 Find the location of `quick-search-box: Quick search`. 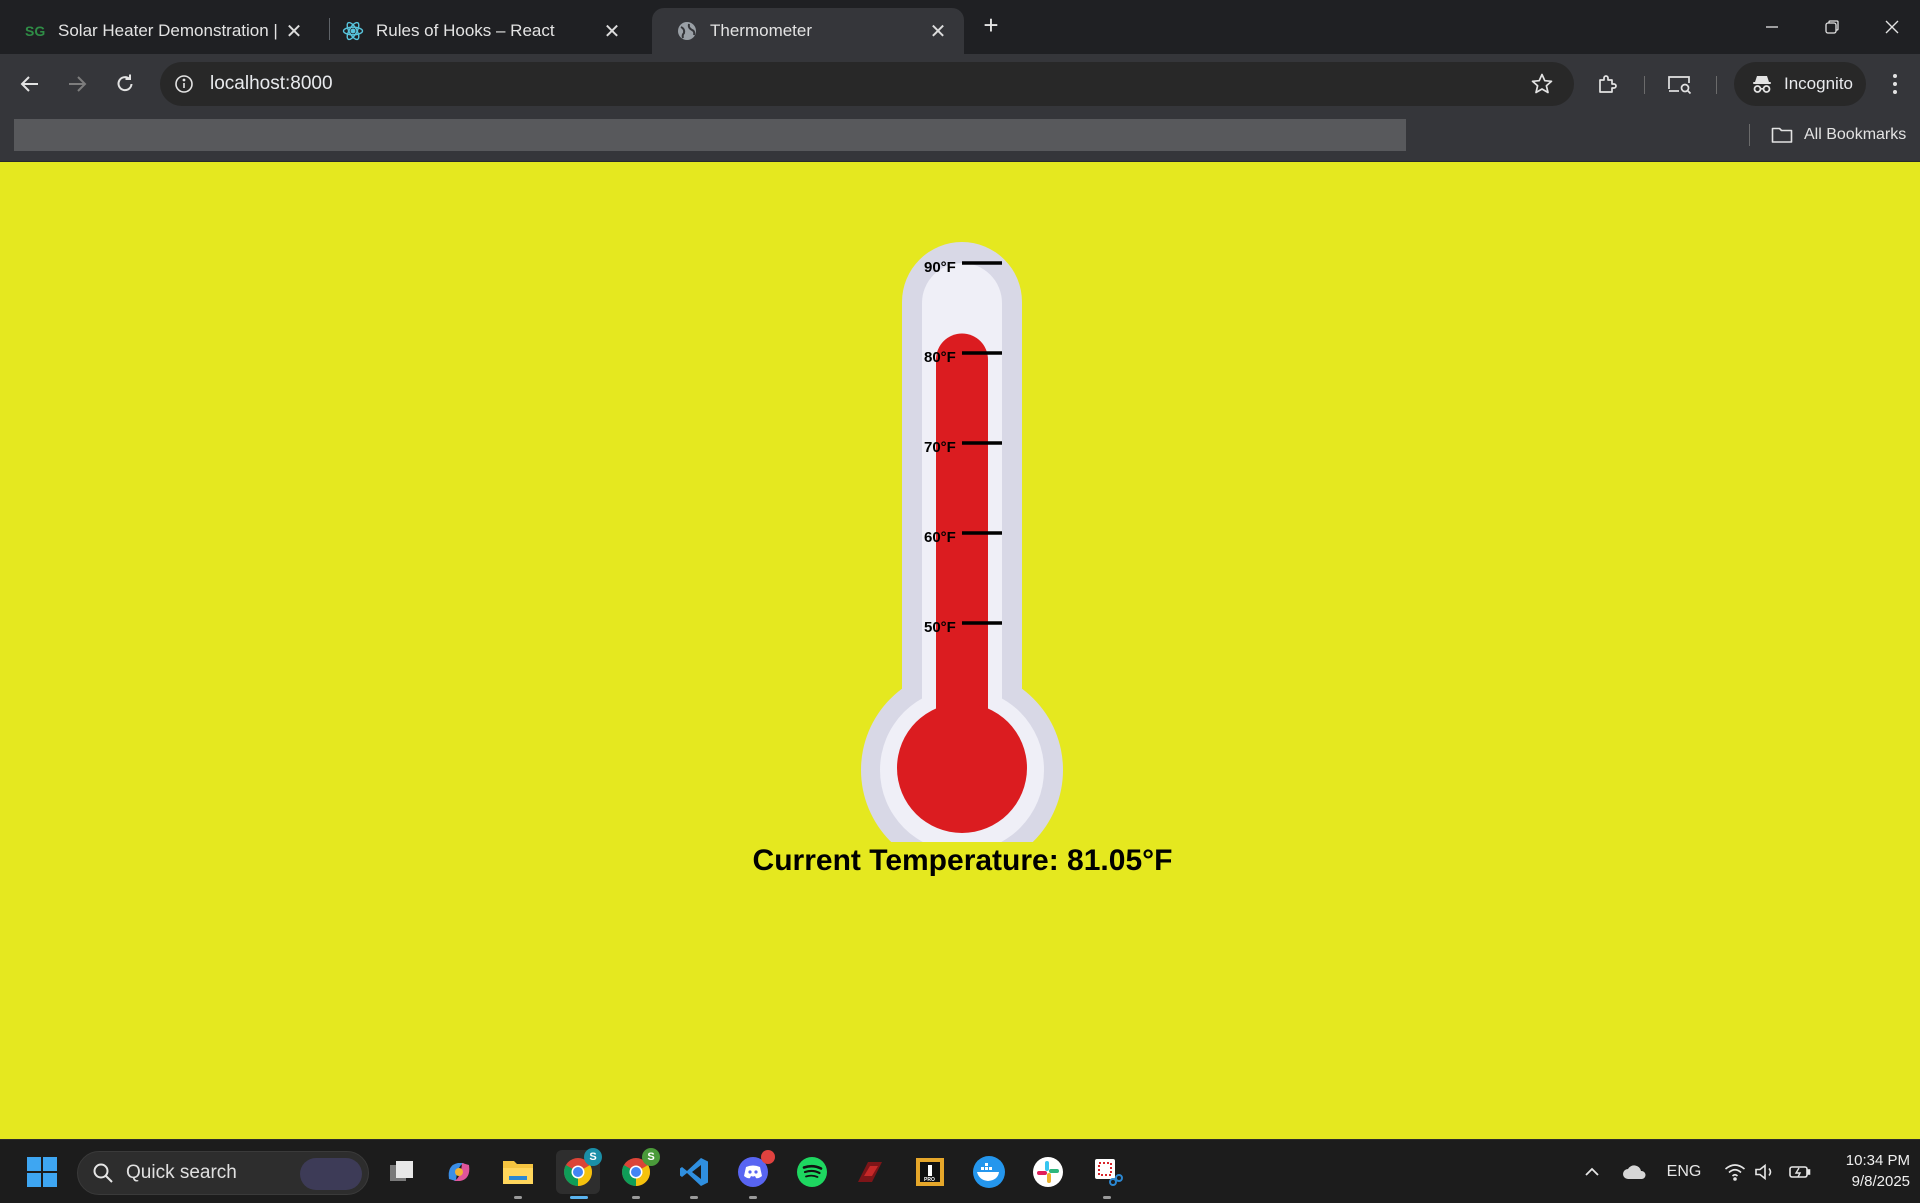

quick-search-box: Quick search is located at coordinates (223, 1173).